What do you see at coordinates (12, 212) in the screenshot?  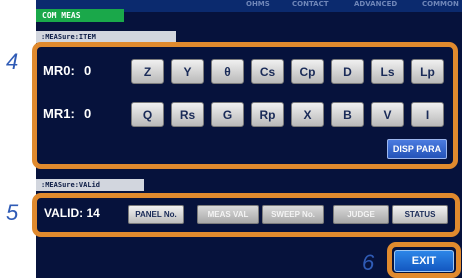 I see `callout-valid-number: 5` at bounding box center [12, 212].